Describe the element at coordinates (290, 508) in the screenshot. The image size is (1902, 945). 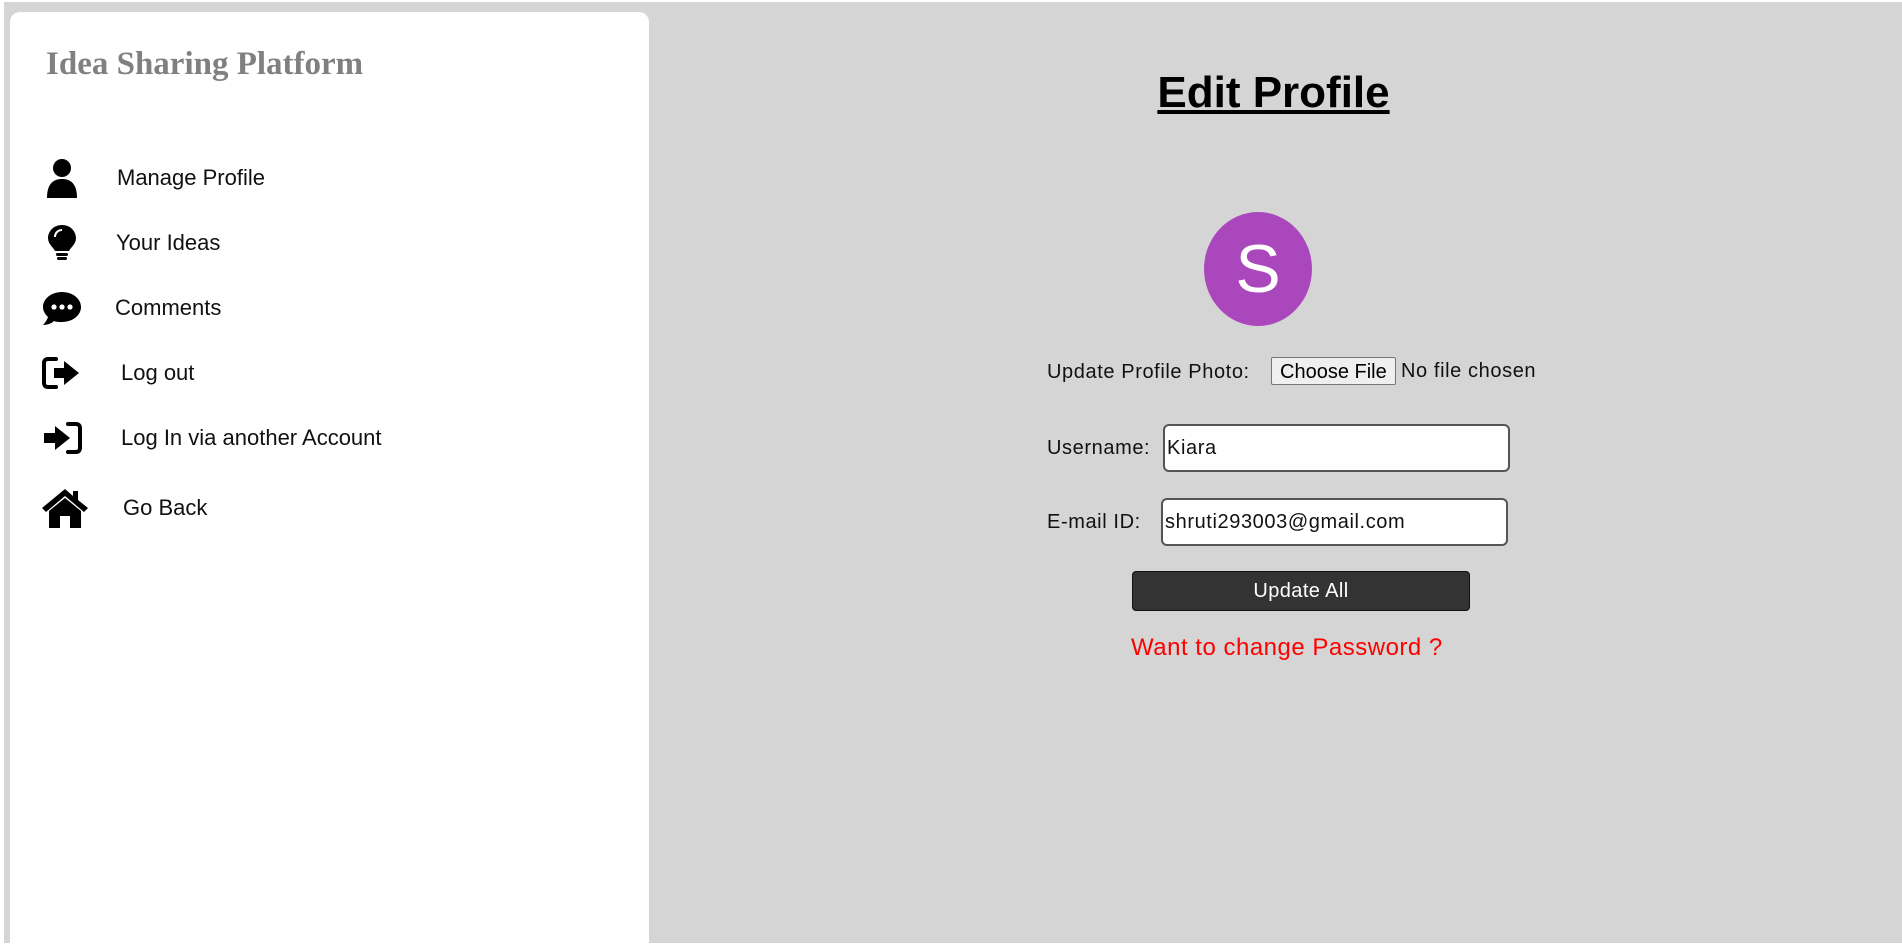
I see `sidebar-item-go-back: Go Back` at that location.